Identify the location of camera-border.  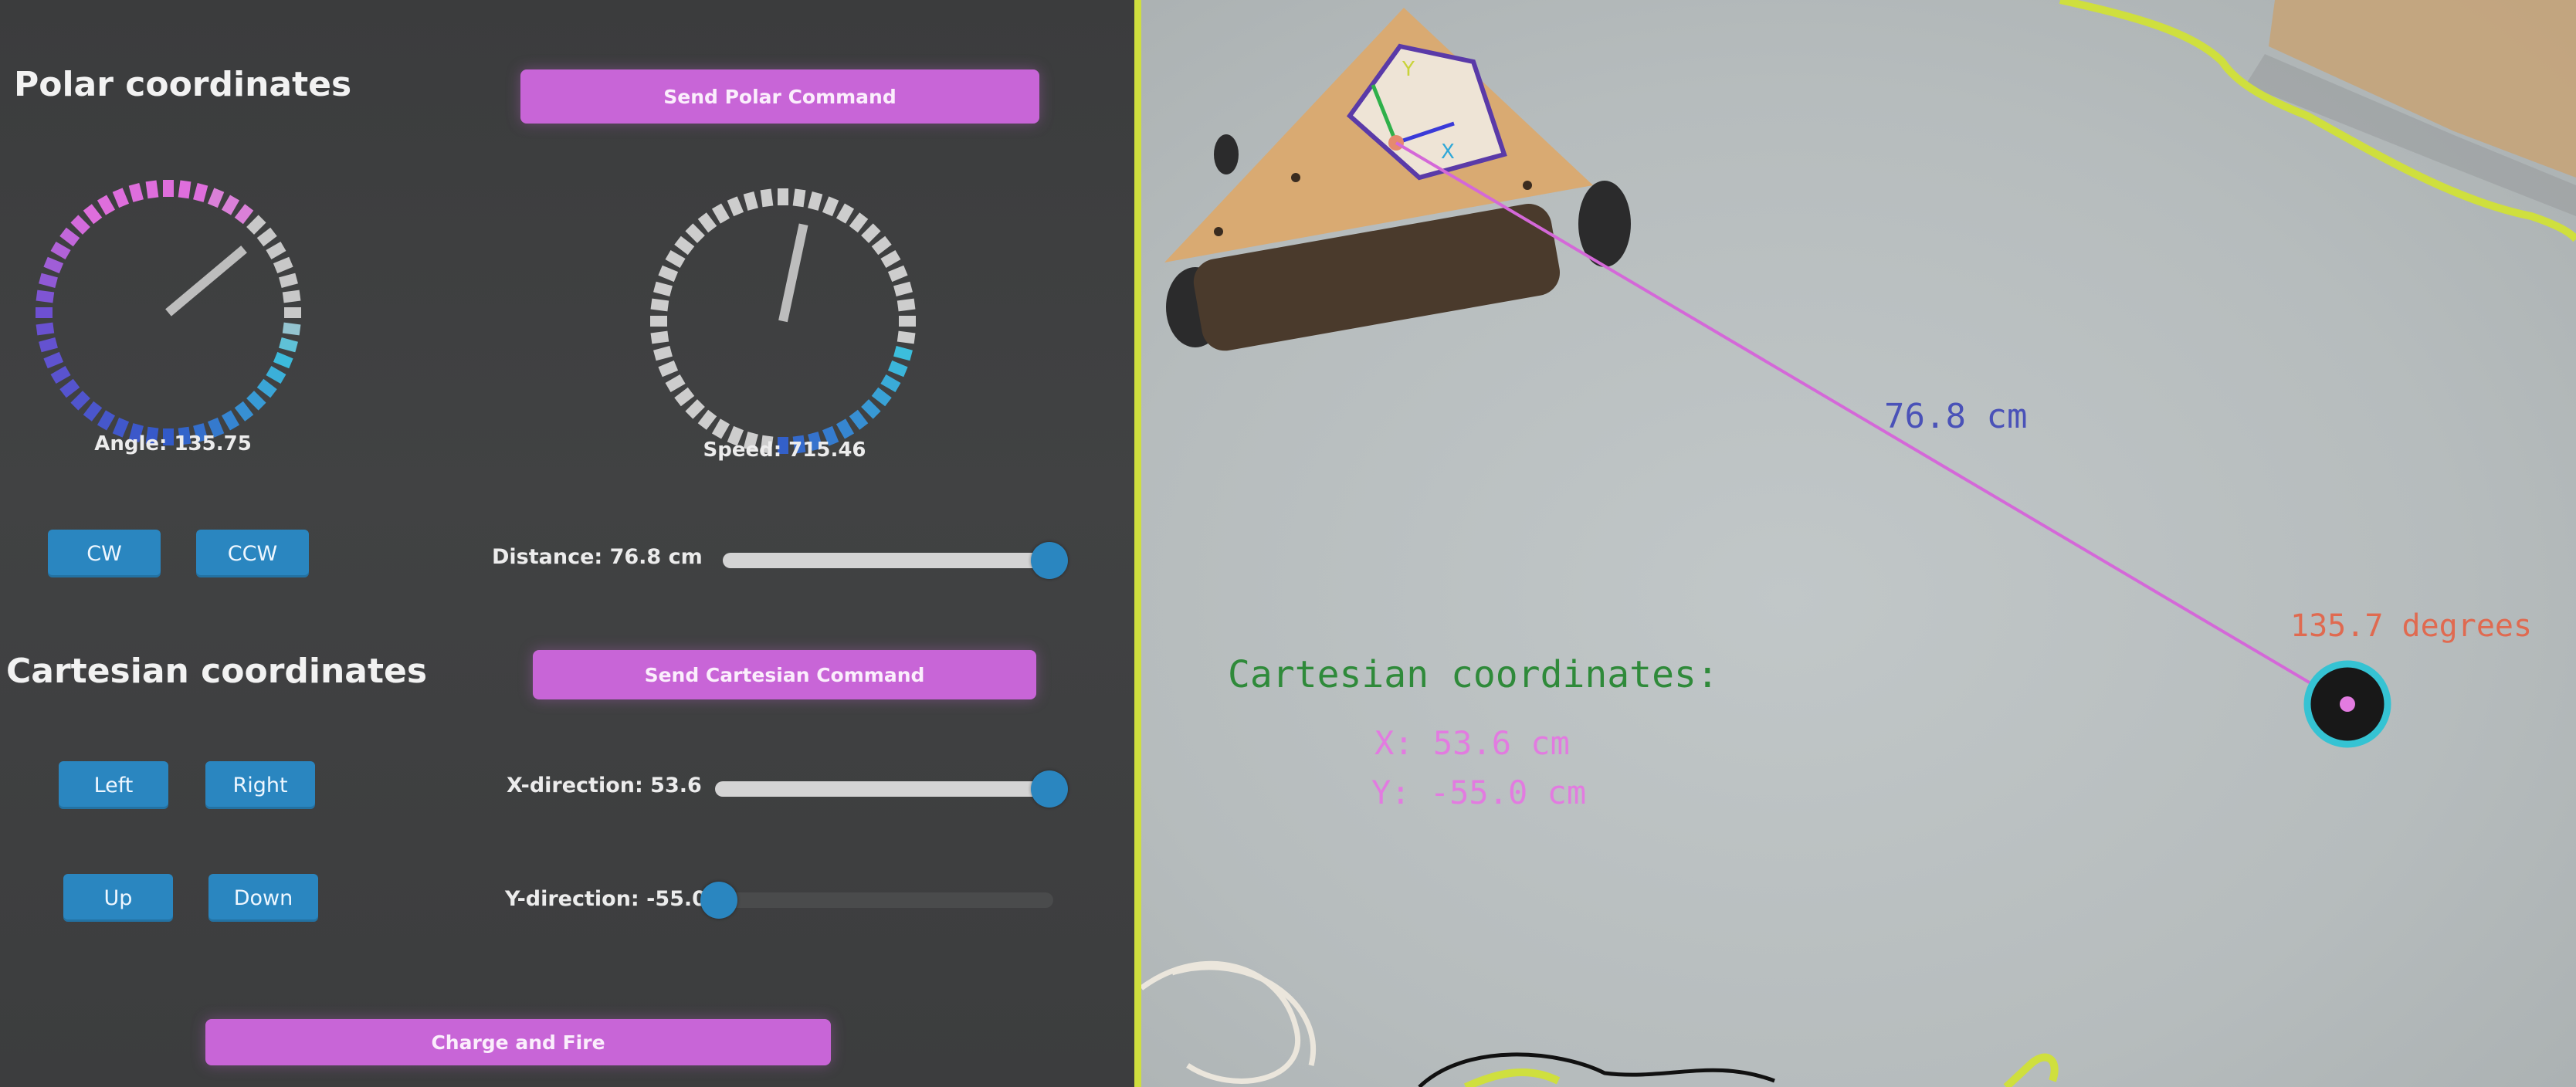
(1137, 543).